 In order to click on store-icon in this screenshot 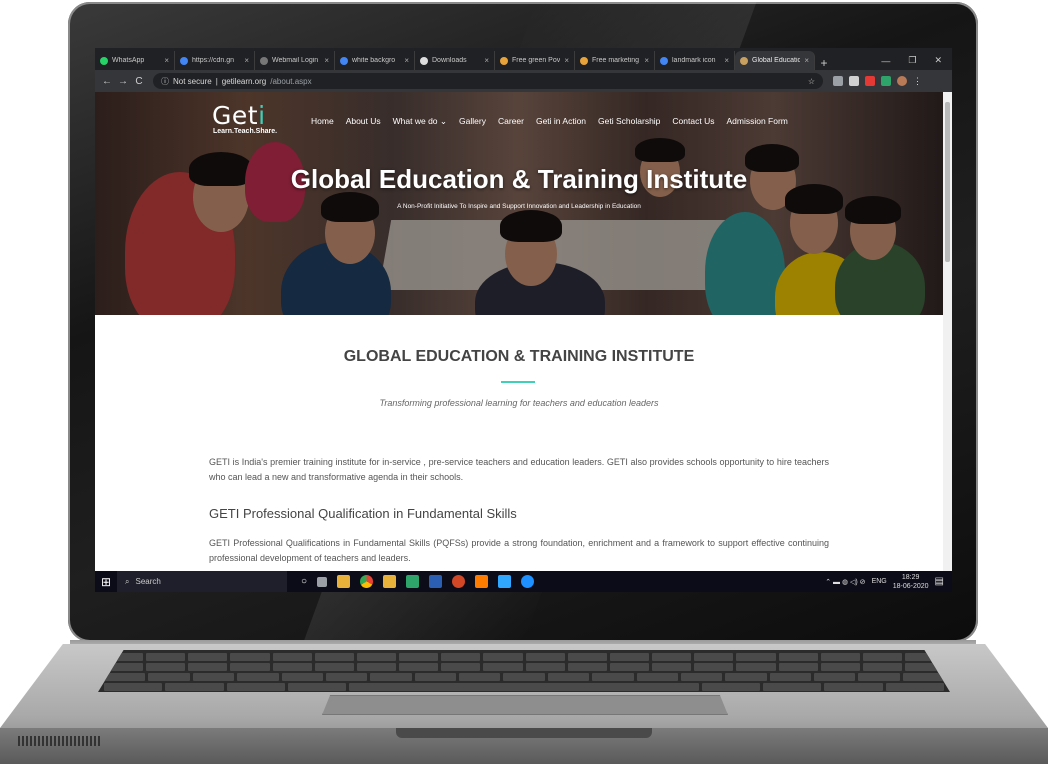, I will do `click(344, 581)`.